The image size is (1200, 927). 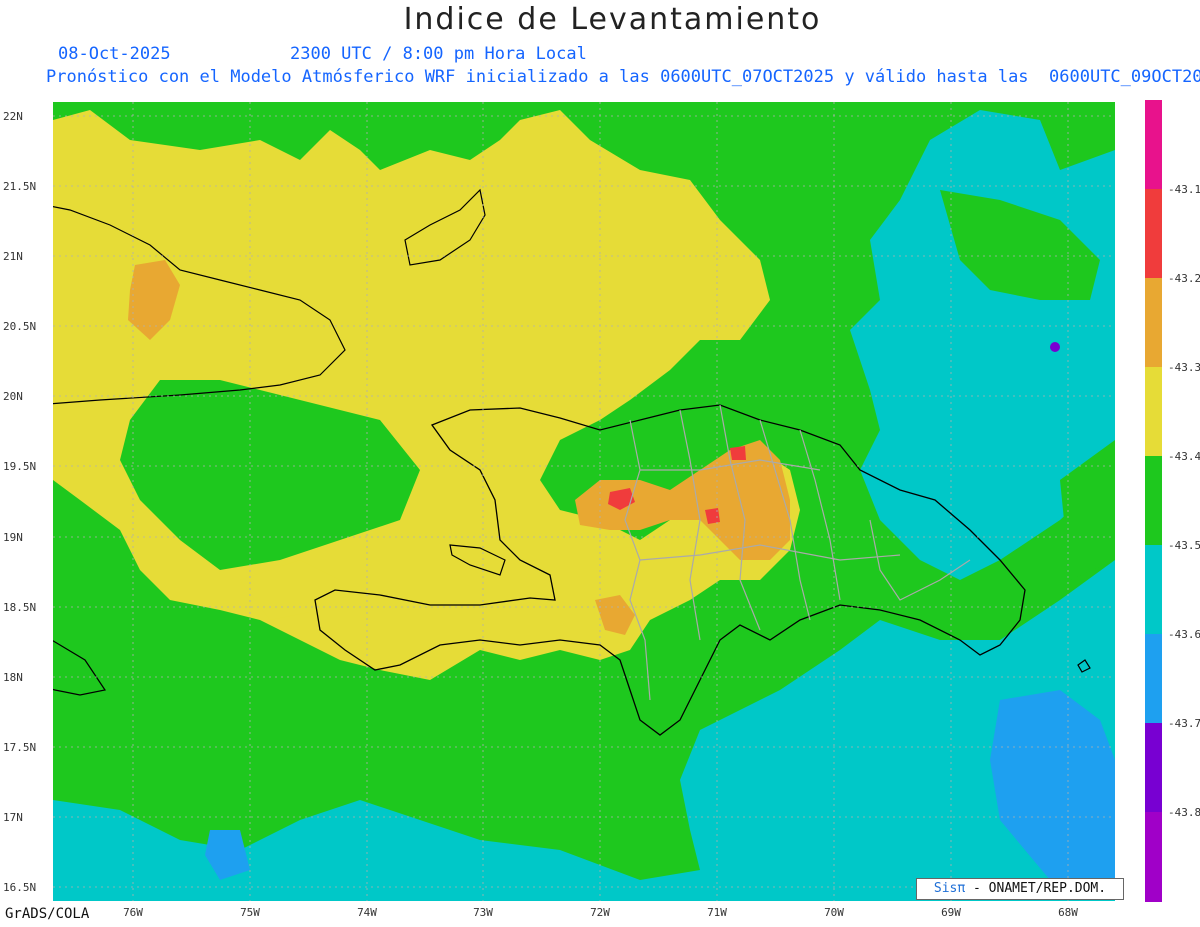 What do you see at coordinates (19, 466) in the screenshot?
I see `lat-label: 19.5N` at bounding box center [19, 466].